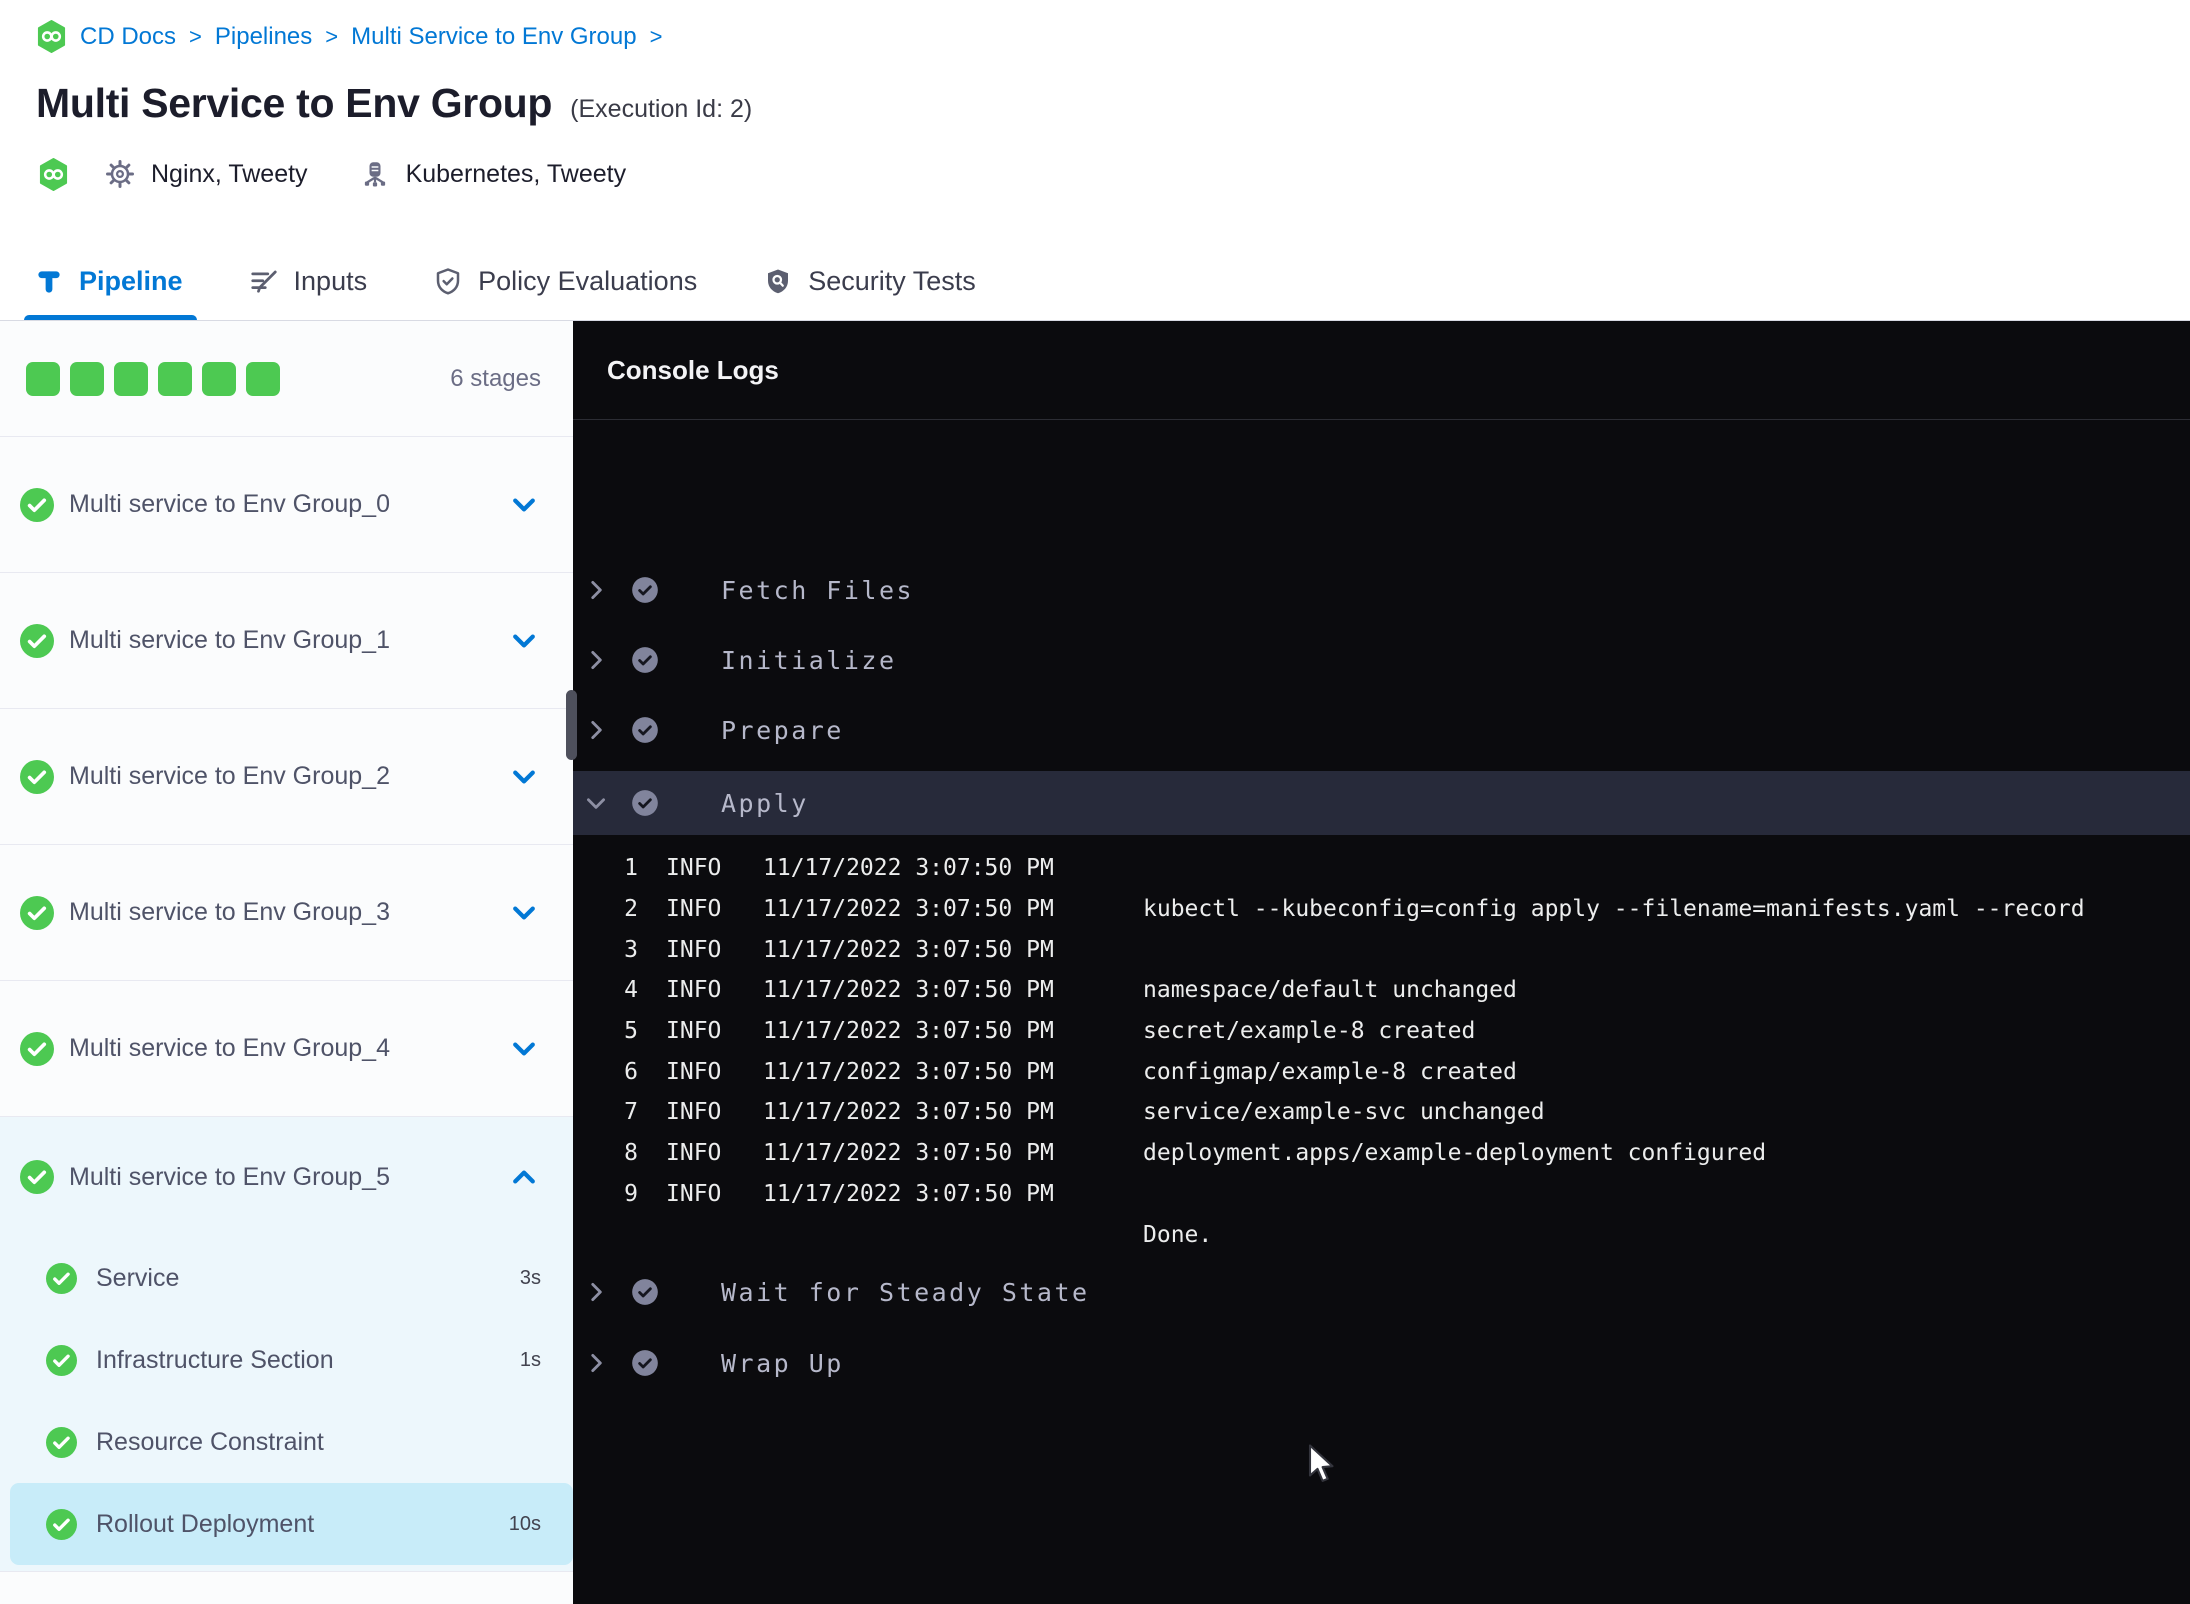  I want to click on log-message: configmap/example-8 created, so click(1330, 1071).